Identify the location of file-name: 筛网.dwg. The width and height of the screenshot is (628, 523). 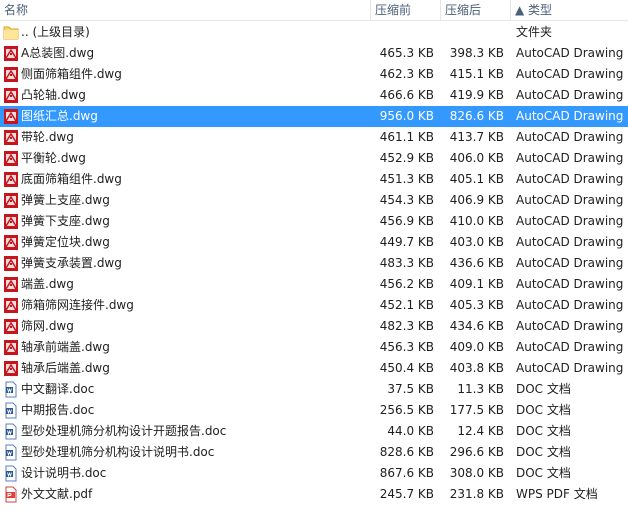
(47, 326).